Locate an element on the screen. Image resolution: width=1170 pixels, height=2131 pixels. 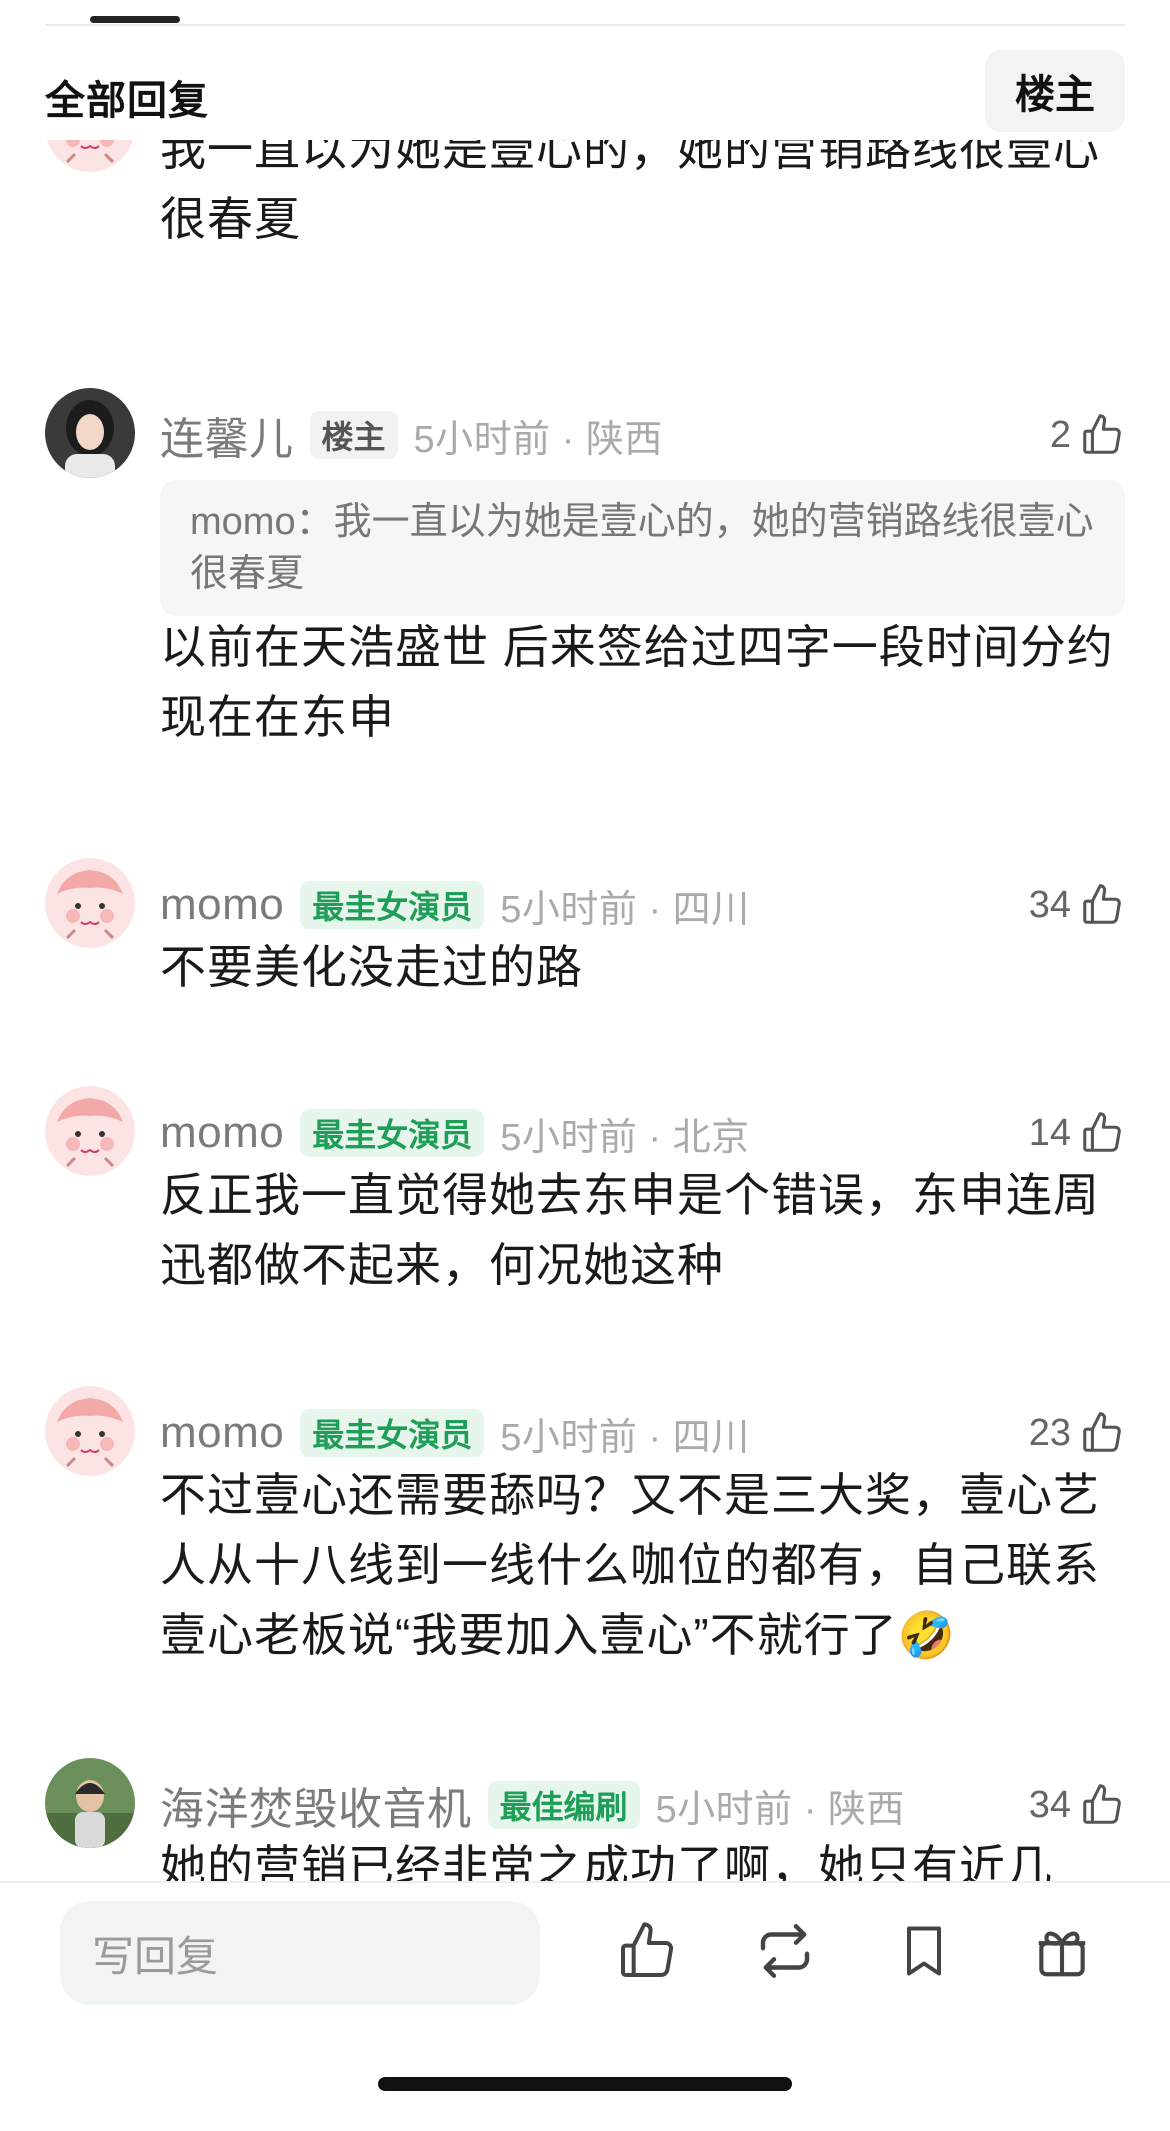
quoted-reply: momo：我一直以为她是壹心的，她的营销路线很壹心很春夏 is located at coordinates (642, 548).